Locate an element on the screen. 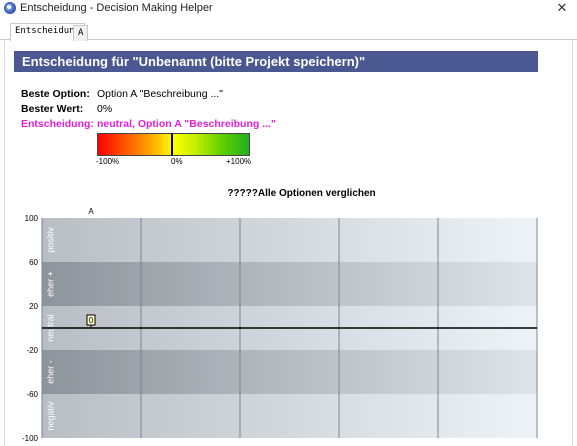  decision-gradient-scale is located at coordinates (173, 144).